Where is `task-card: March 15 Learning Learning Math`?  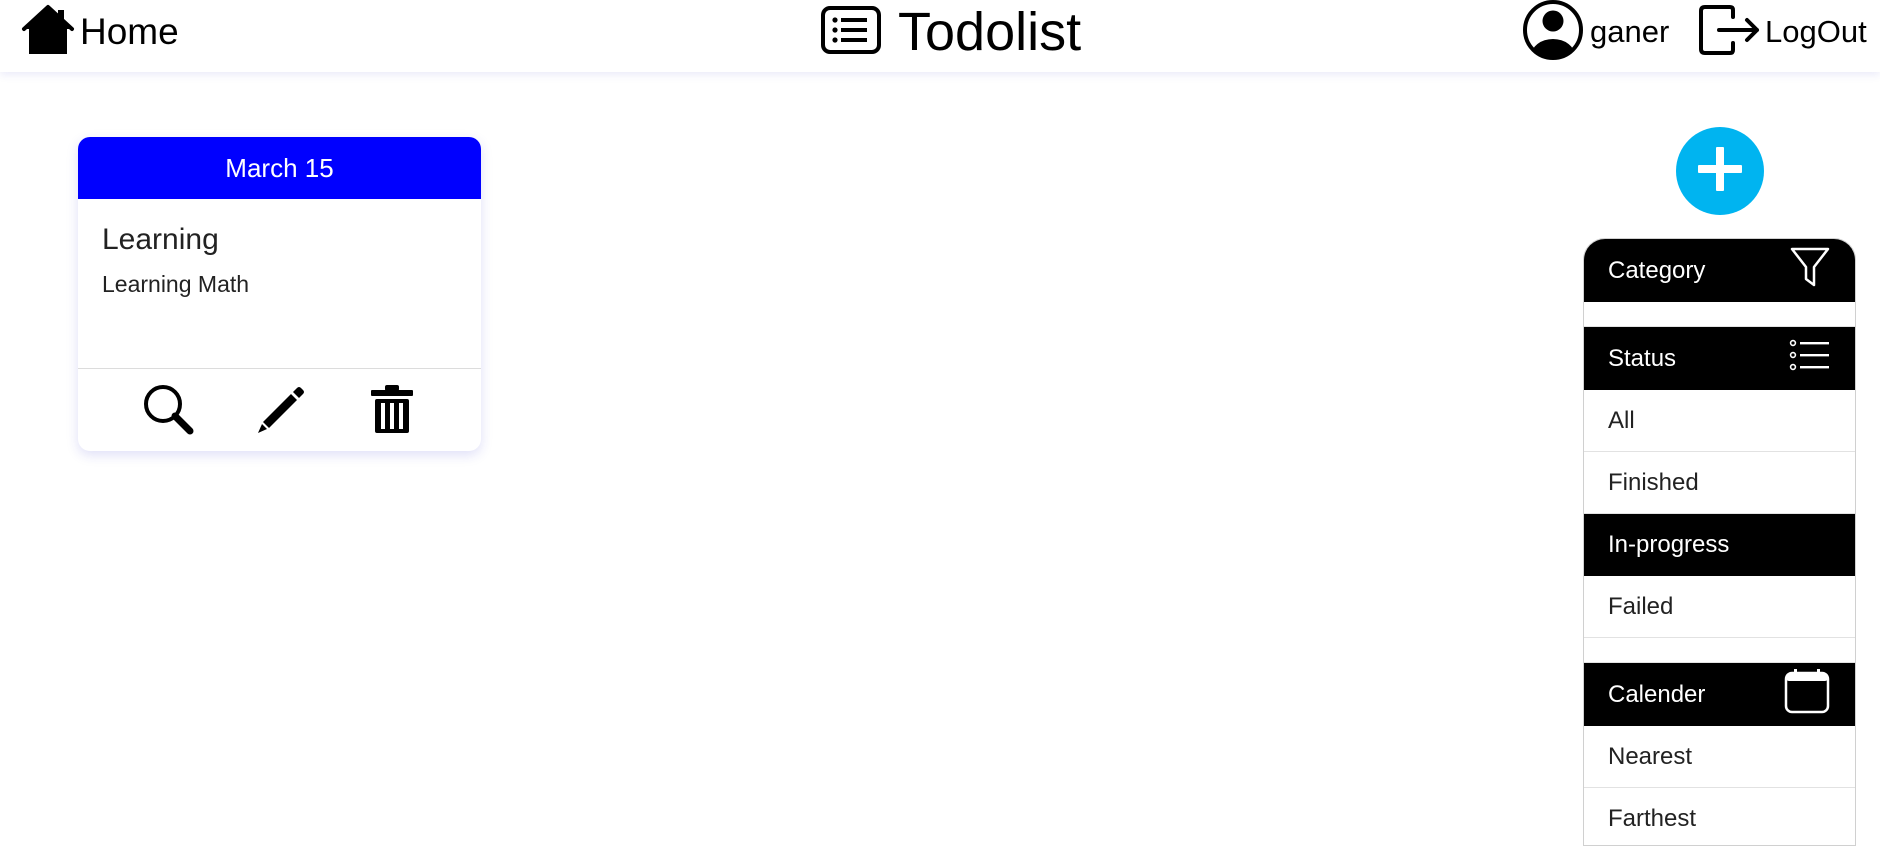
task-card: March 15 Learning Learning Math is located at coordinates (279, 294).